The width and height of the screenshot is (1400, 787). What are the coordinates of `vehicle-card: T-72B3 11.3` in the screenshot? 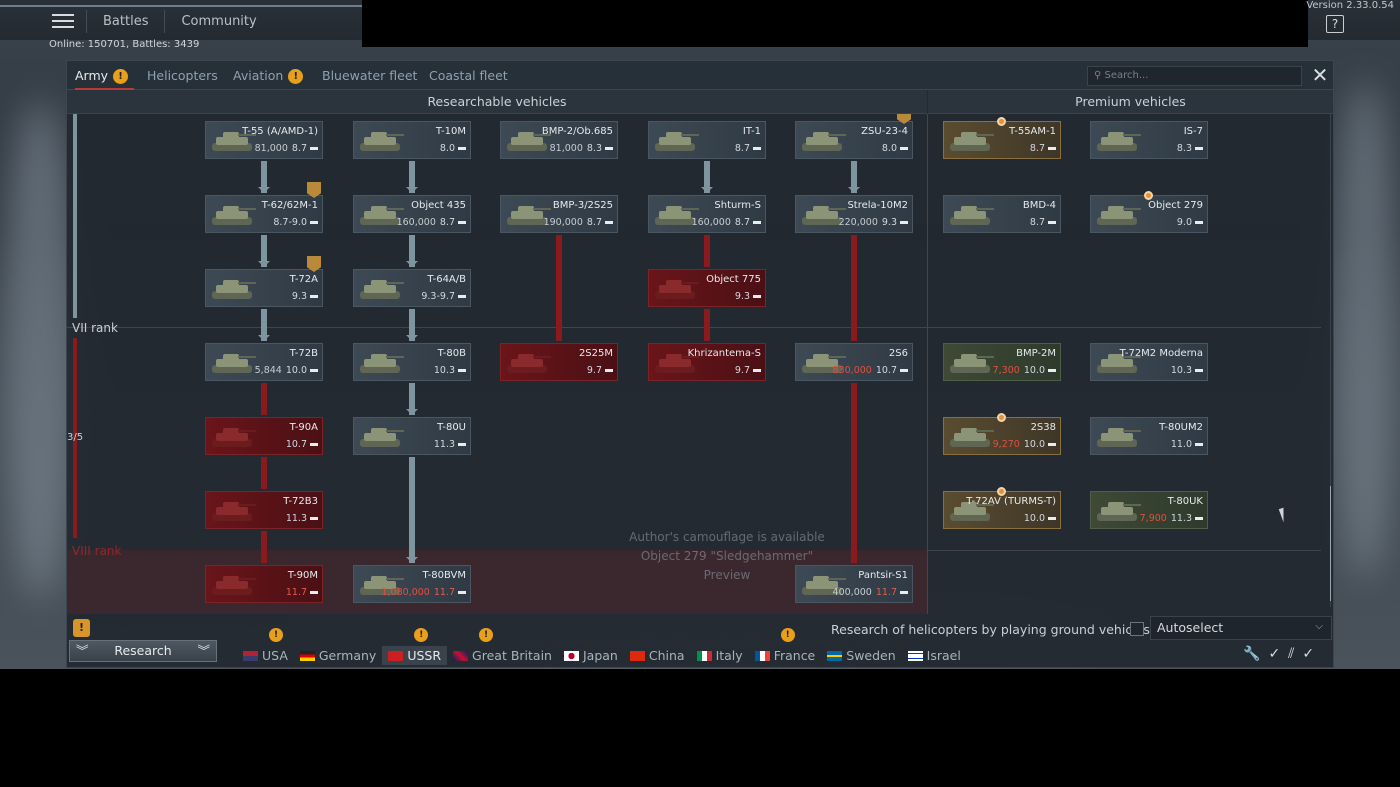 It's located at (264, 510).